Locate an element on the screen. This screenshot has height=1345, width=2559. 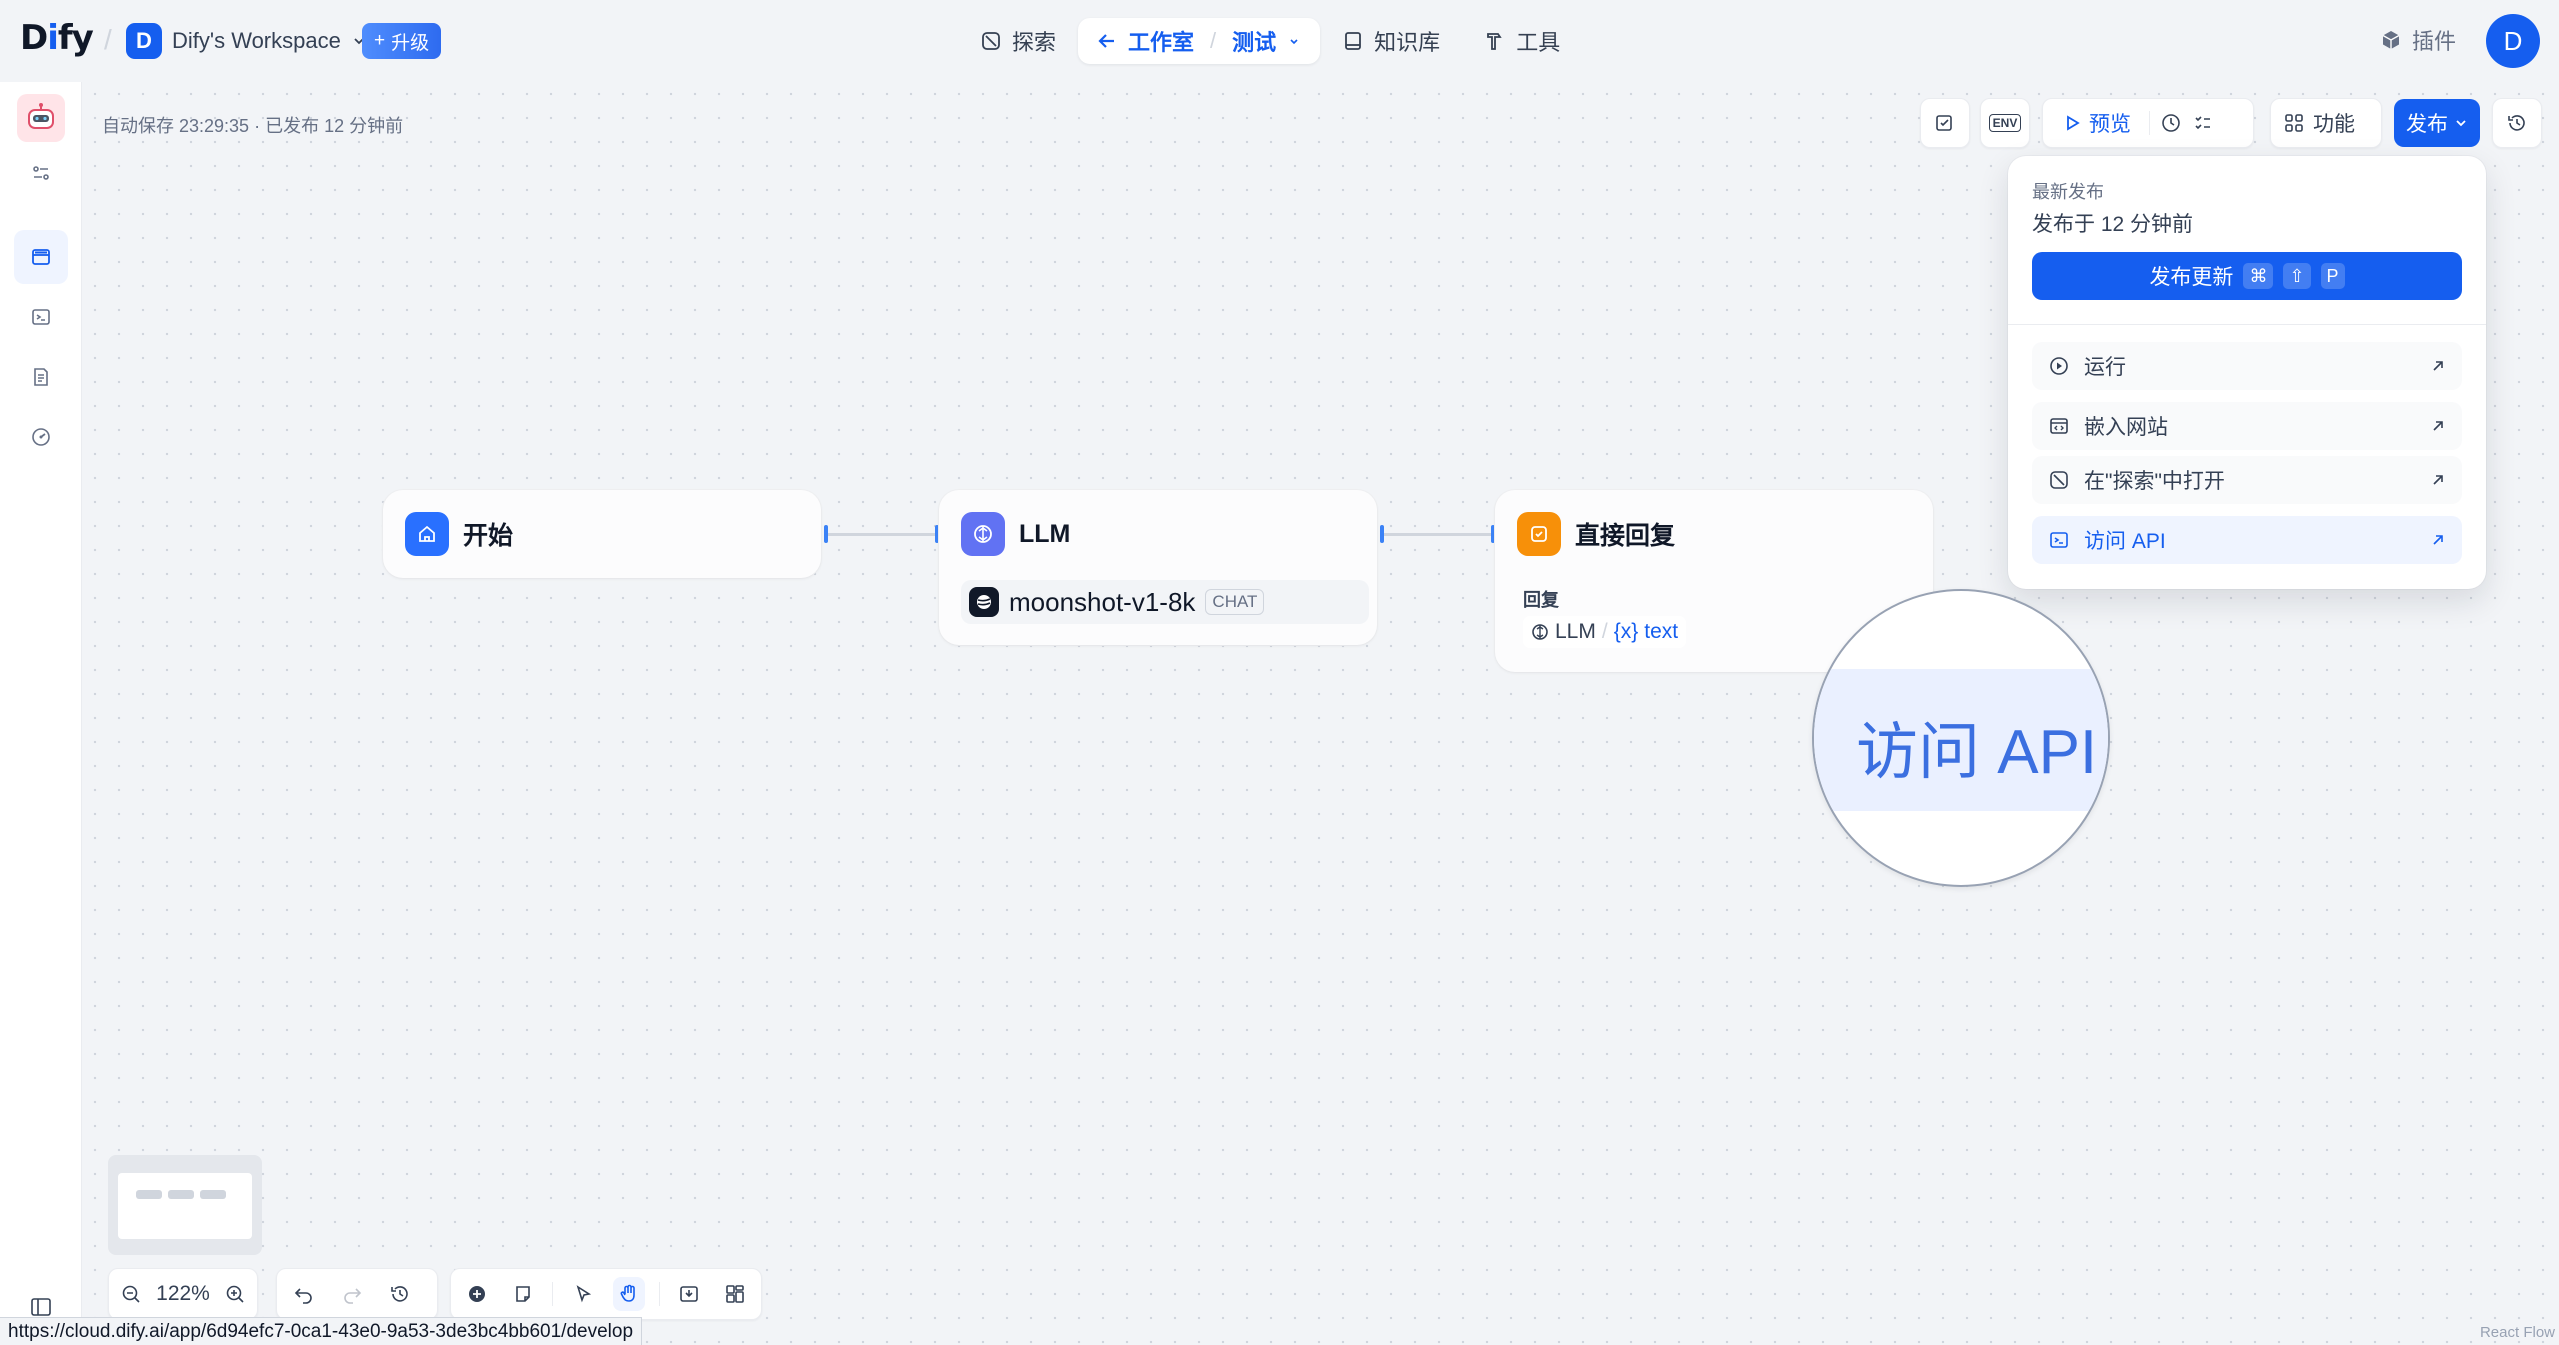
history-run-icon is located at coordinates (2171, 123).